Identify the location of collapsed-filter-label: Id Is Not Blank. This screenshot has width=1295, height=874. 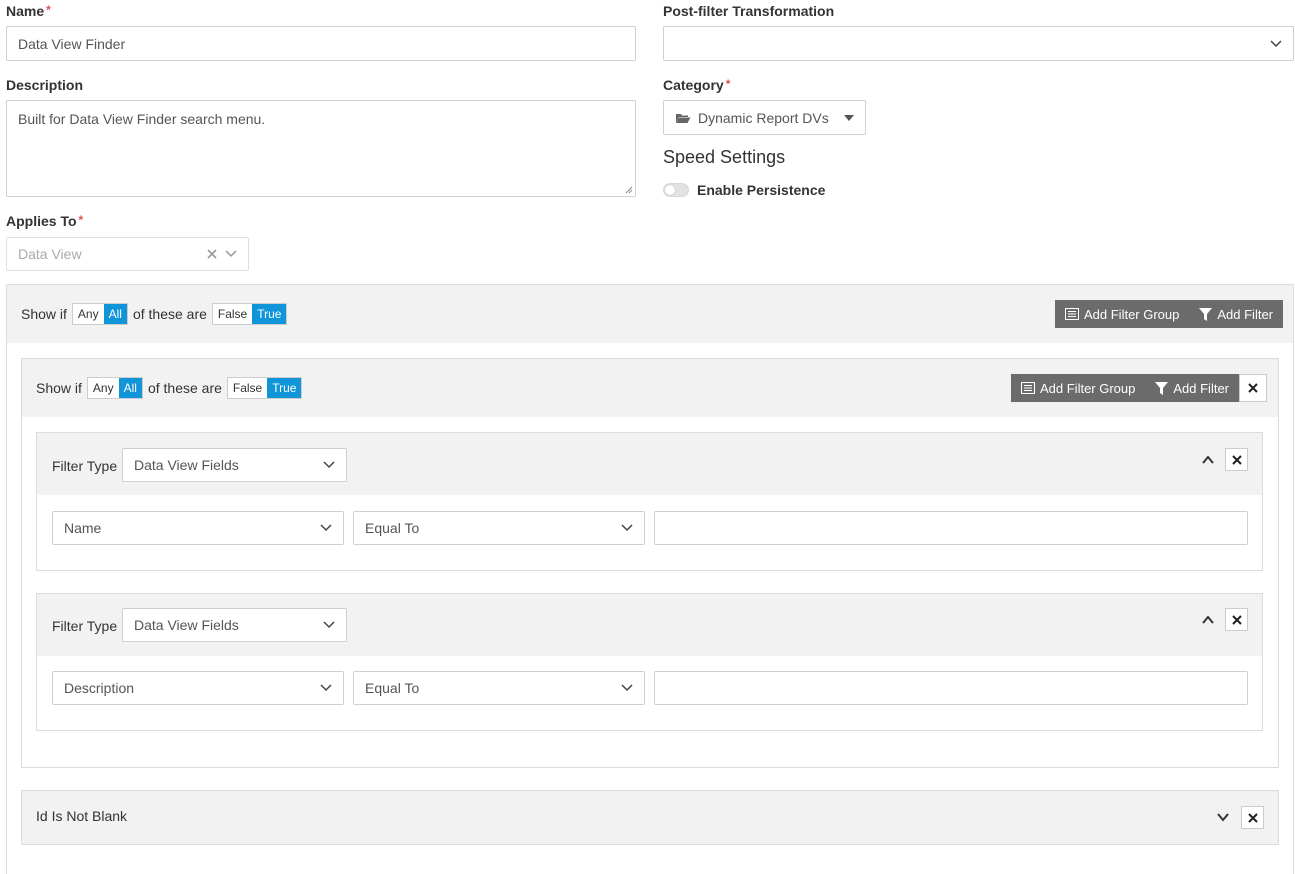
(82, 816).